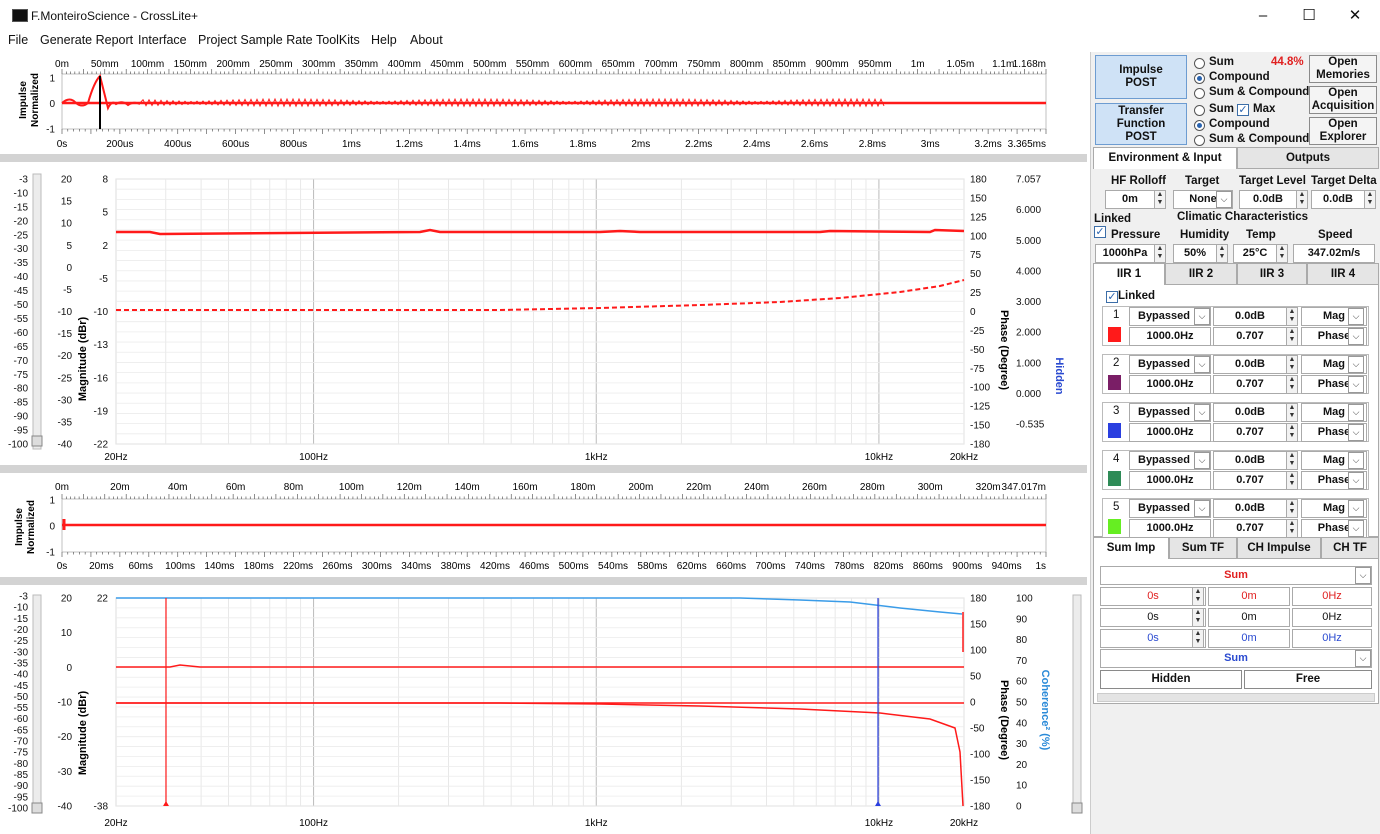 Image resolution: width=1380 pixels, height=834 pixels. I want to click on open-explorer-button: Open Explorer, so click(1343, 131).